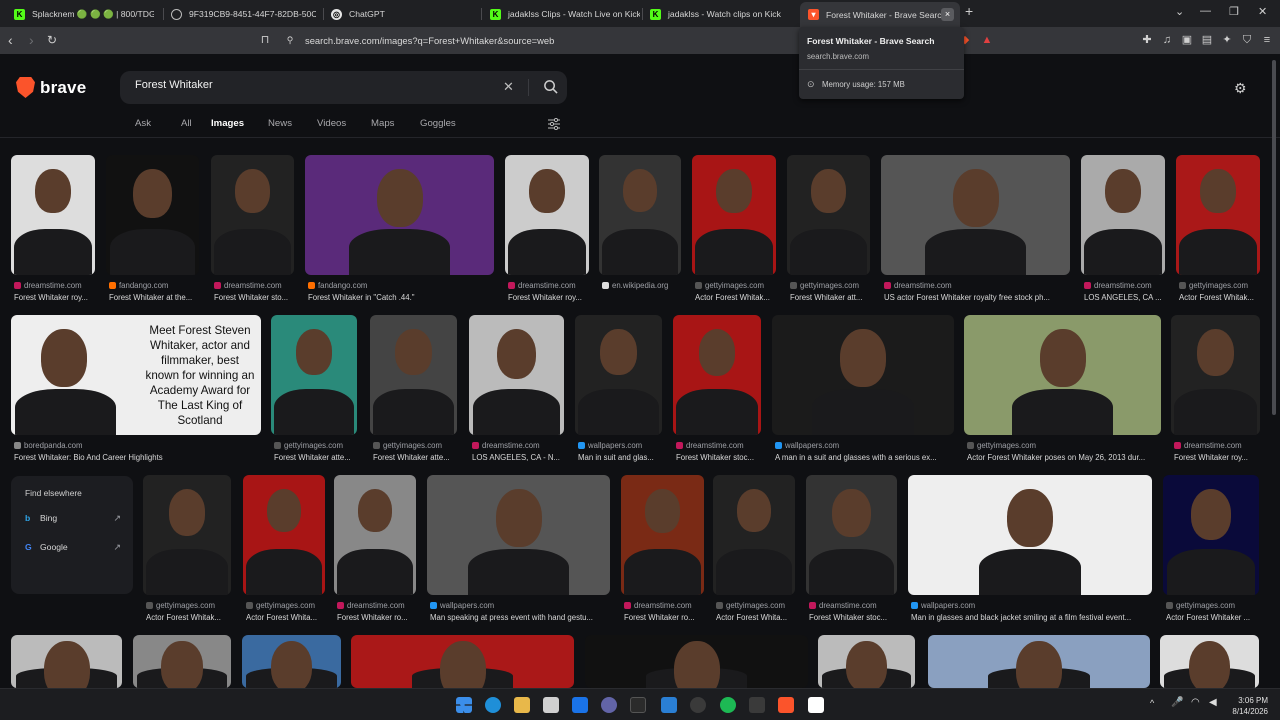 This screenshot has width=1280, height=720. What do you see at coordinates (1152, 703) in the screenshot?
I see `tray-chevron-icon: ^` at bounding box center [1152, 703].